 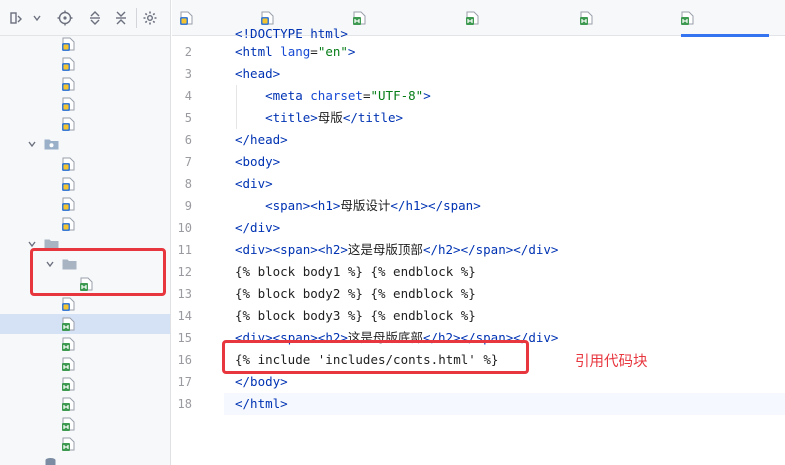 I want to click on line-number: 15, so click(x=184, y=338).